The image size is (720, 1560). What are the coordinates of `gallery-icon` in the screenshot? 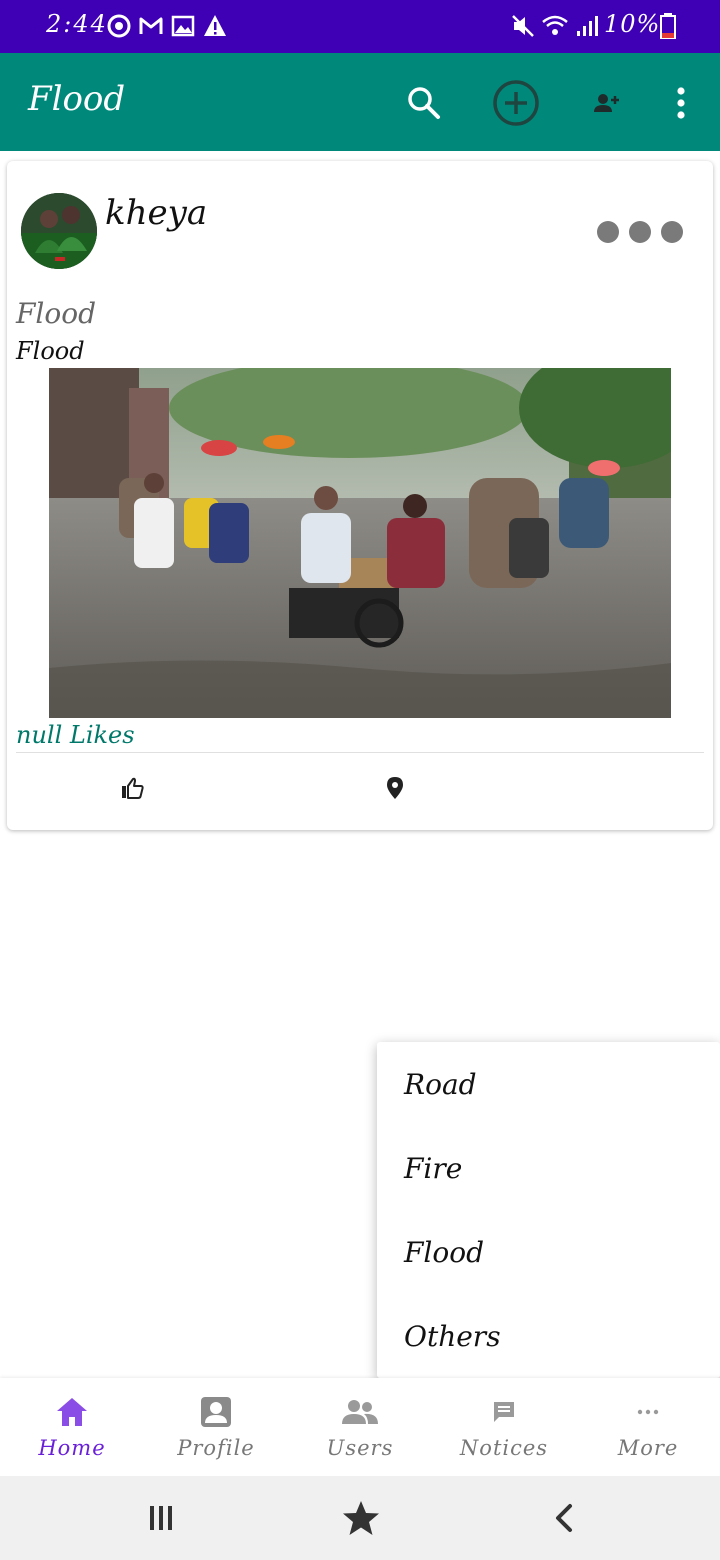 It's located at (183, 26).